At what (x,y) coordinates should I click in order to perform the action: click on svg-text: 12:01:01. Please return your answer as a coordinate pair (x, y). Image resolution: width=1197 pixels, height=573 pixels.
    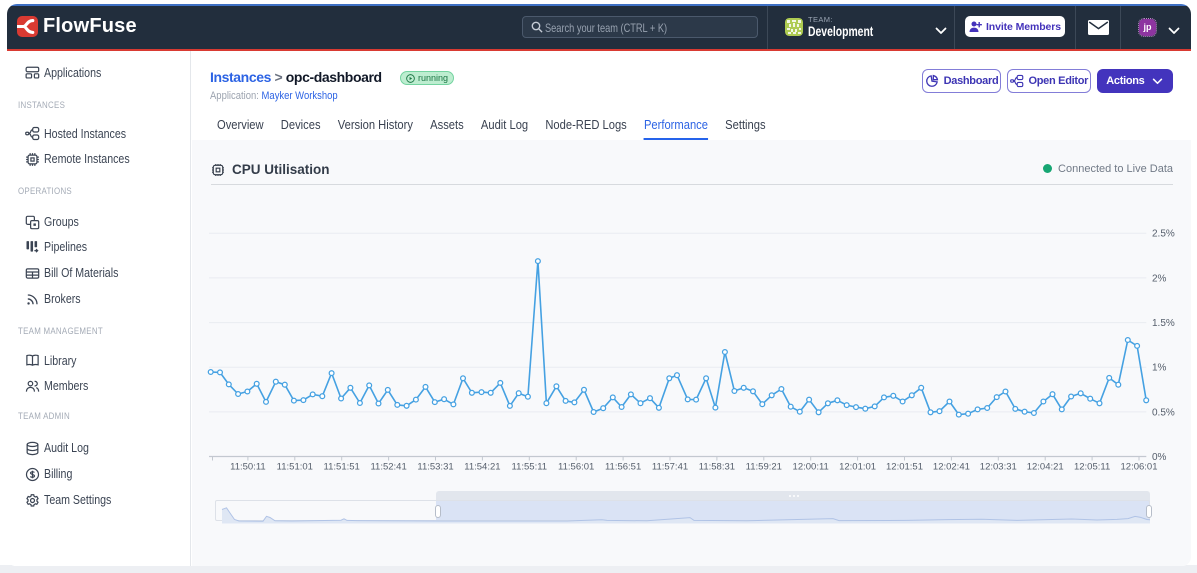
    Looking at the image, I should click on (857, 467).